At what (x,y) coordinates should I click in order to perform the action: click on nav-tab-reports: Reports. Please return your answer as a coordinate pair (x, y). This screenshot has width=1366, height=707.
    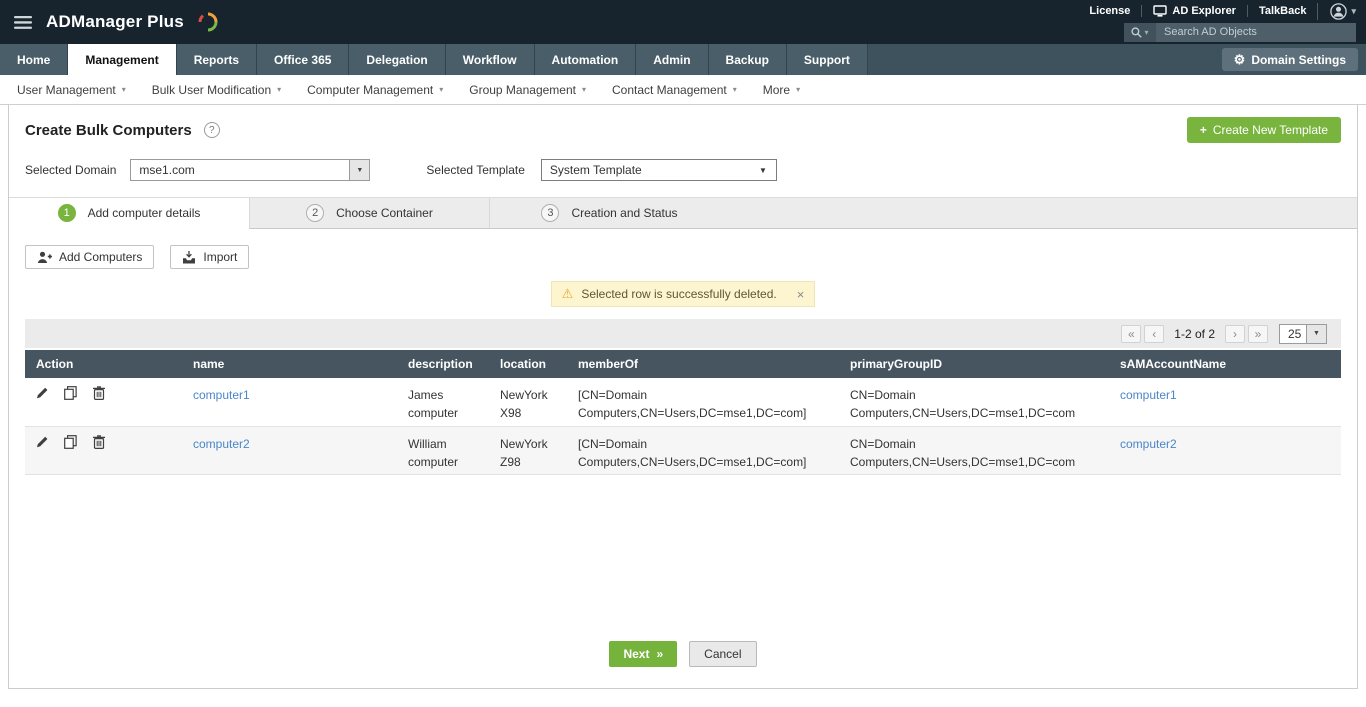
    Looking at the image, I should click on (217, 59).